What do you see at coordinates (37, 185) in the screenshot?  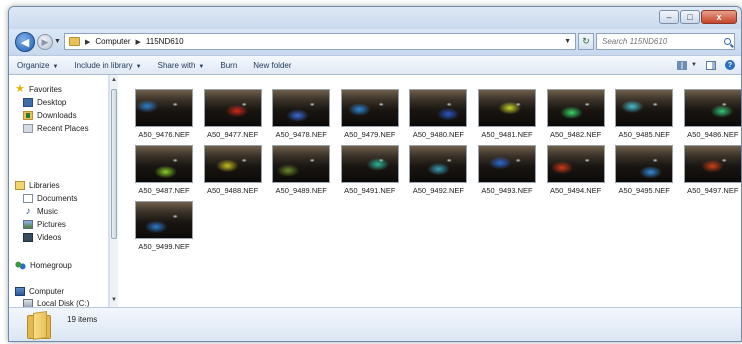 I see `sidebar-item-libraries: Libraries` at bounding box center [37, 185].